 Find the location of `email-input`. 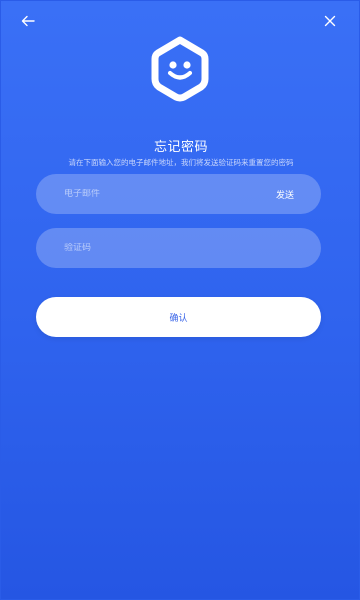

email-input is located at coordinates (170, 194).